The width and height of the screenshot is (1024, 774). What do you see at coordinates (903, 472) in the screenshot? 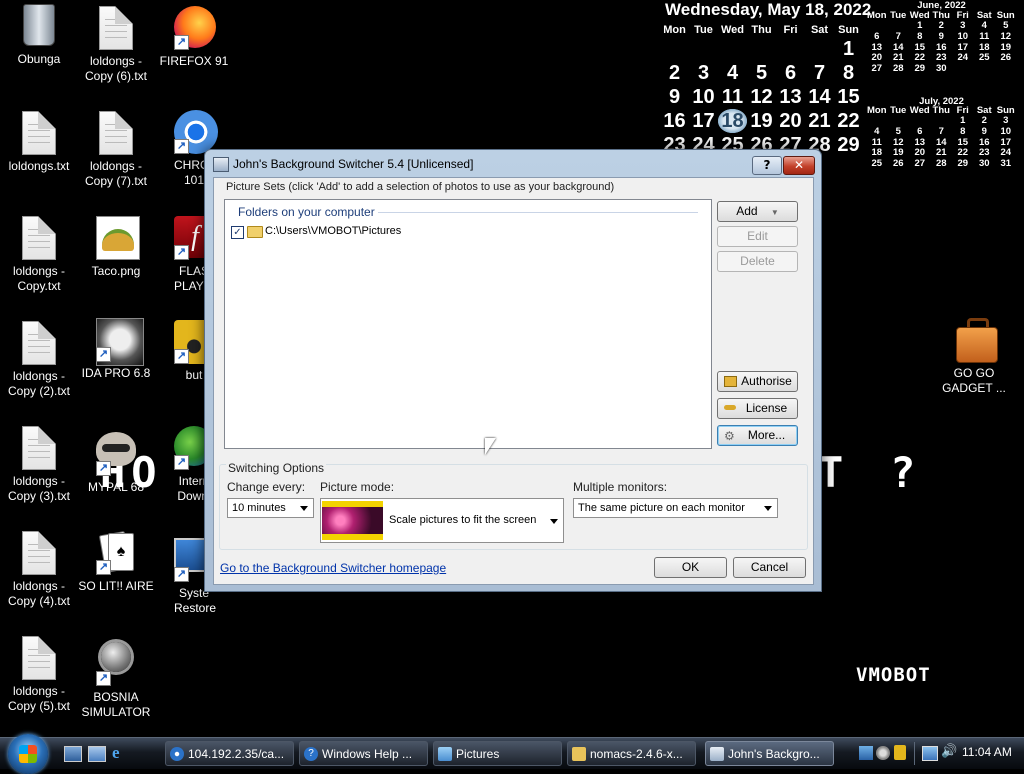
I see `desktop-overlay-text-q: ?` at bounding box center [903, 472].